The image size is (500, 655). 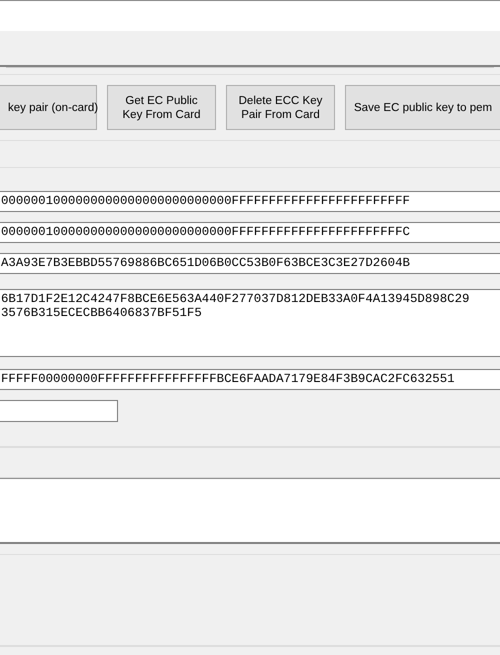 What do you see at coordinates (250, 323) in the screenshot?
I see `hex-field: 6B17D1F2E12C4247F8BCE6E563A440F277037D812DEB33A0F4A13945D898C29 3576B315ECECBB6406837BF51F5` at bounding box center [250, 323].